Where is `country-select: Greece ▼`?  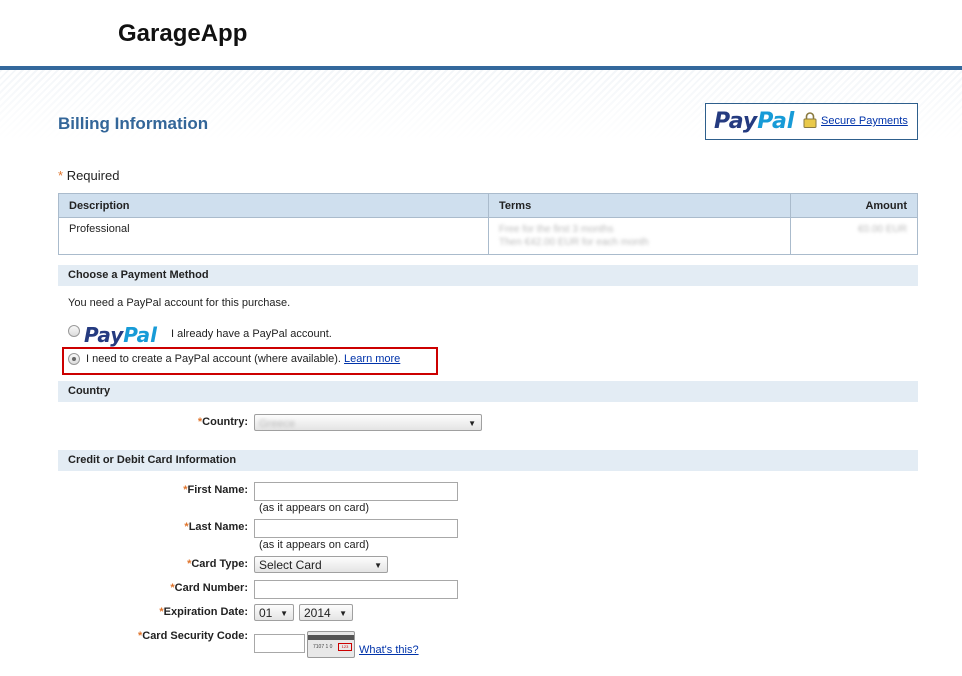
country-select: Greece ▼ is located at coordinates (368, 422).